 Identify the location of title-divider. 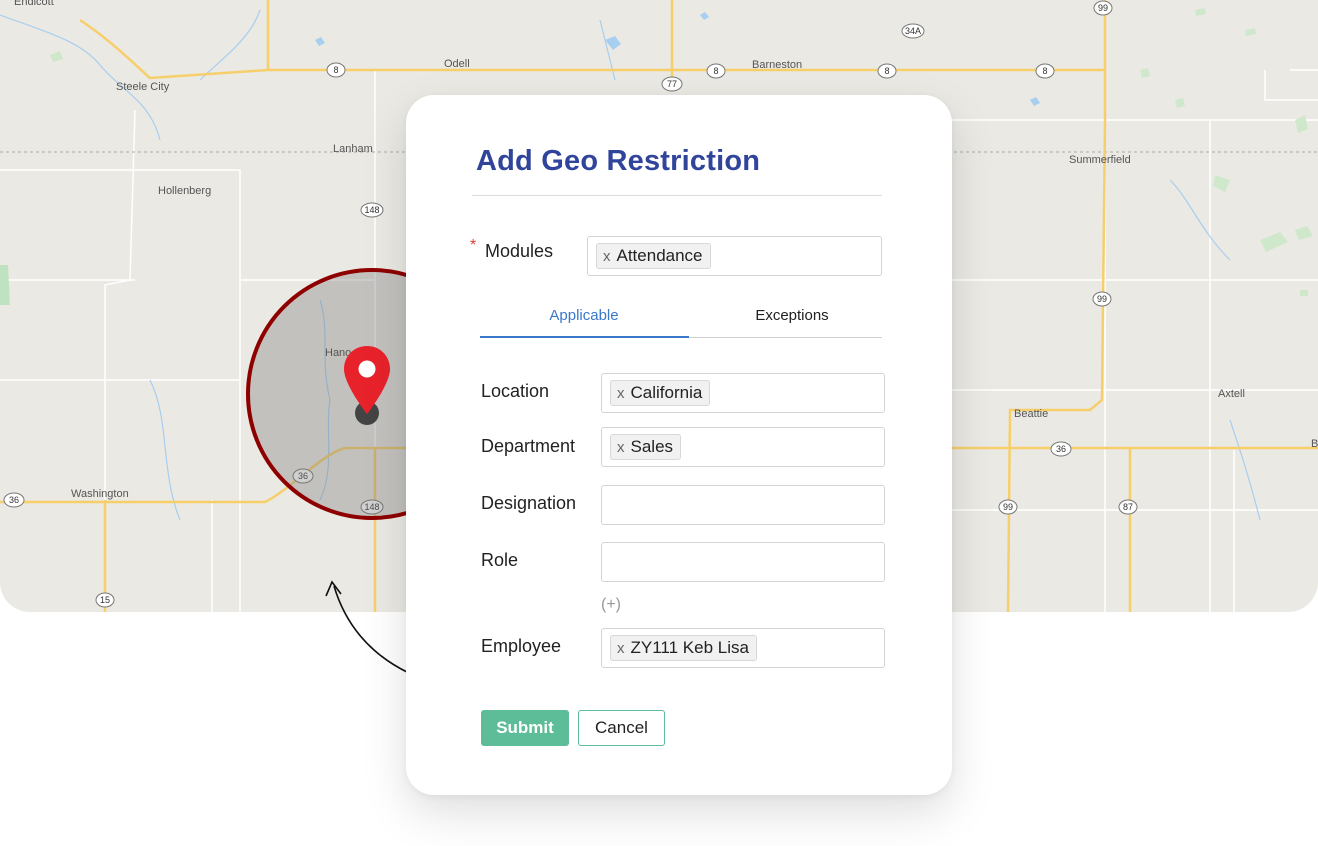
(677, 195).